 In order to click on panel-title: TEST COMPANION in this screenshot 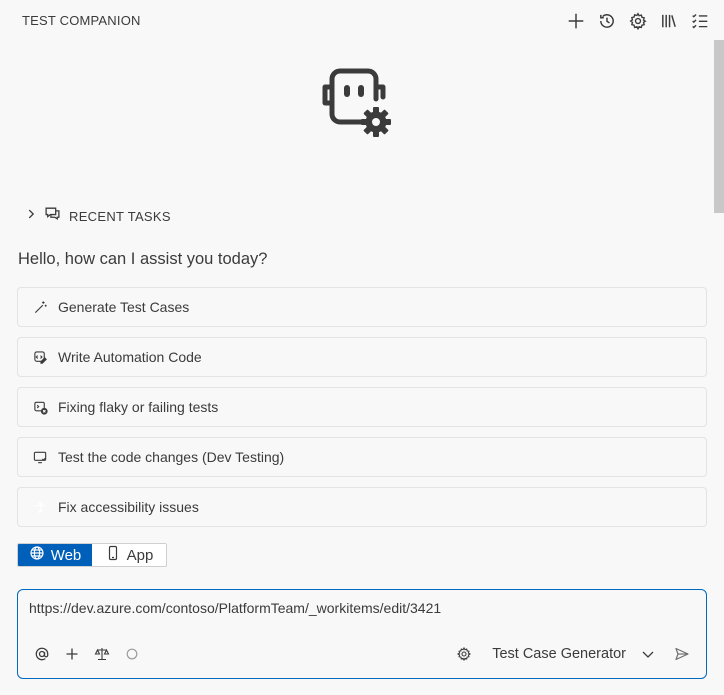, I will do `click(81, 20)`.